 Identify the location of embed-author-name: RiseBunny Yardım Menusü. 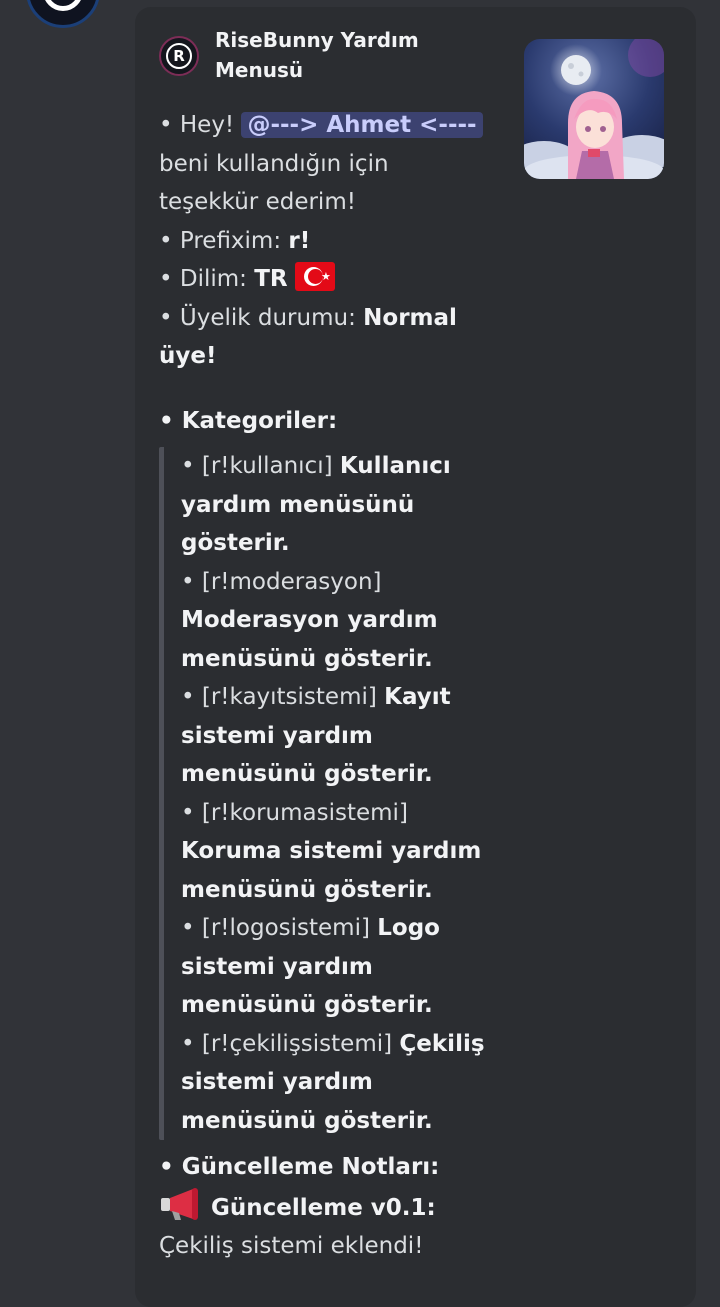
(317, 55).